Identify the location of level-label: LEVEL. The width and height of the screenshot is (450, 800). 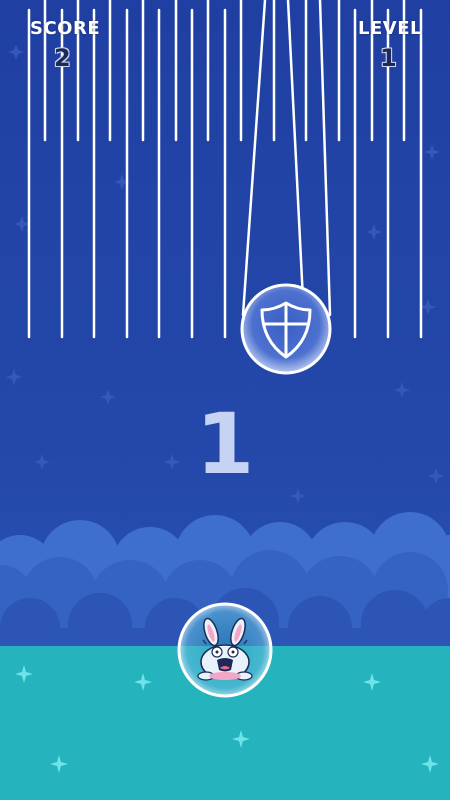
(390, 28).